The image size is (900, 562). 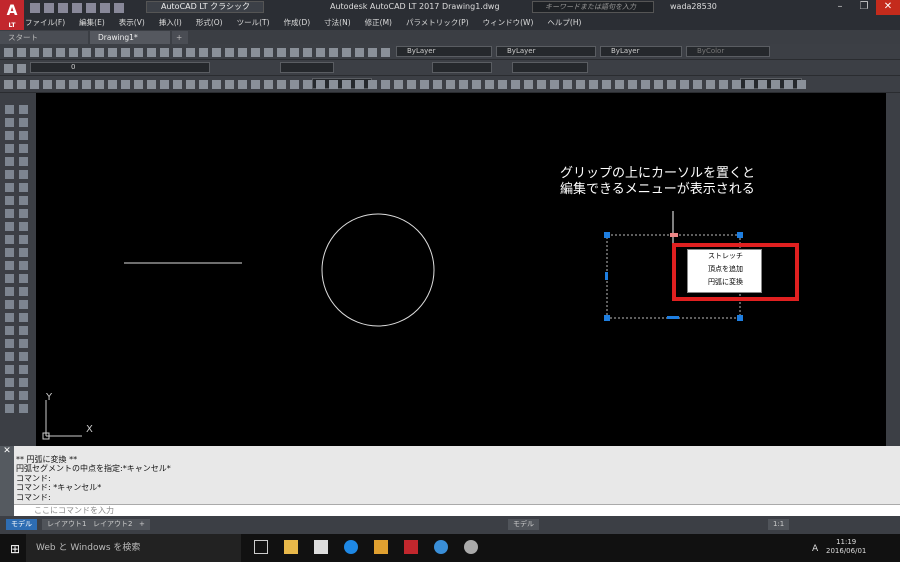 I want to click on new-layout-button: +, so click(x=142, y=524).